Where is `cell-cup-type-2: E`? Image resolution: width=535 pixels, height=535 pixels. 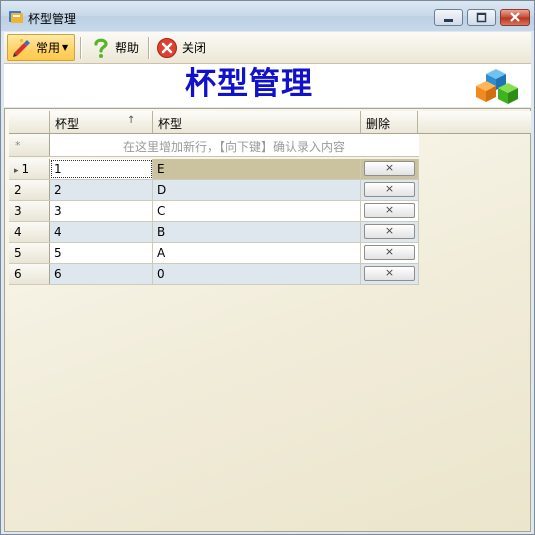
cell-cup-type-2: E is located at coordinates (257, 169).